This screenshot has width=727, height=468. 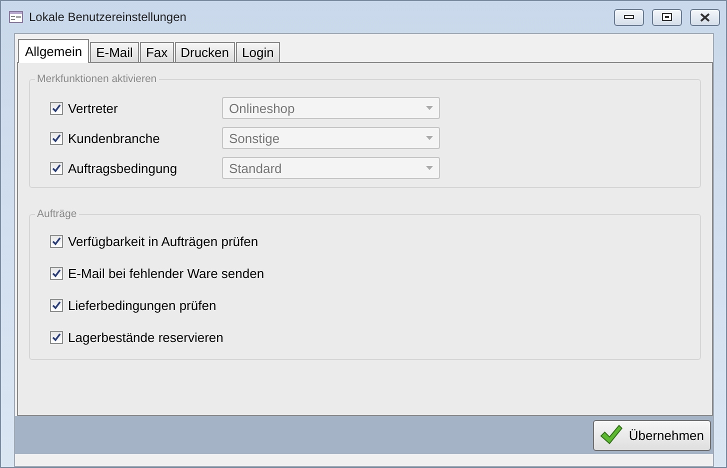 I want to click on minimize-button, so click(x=629, y=17).